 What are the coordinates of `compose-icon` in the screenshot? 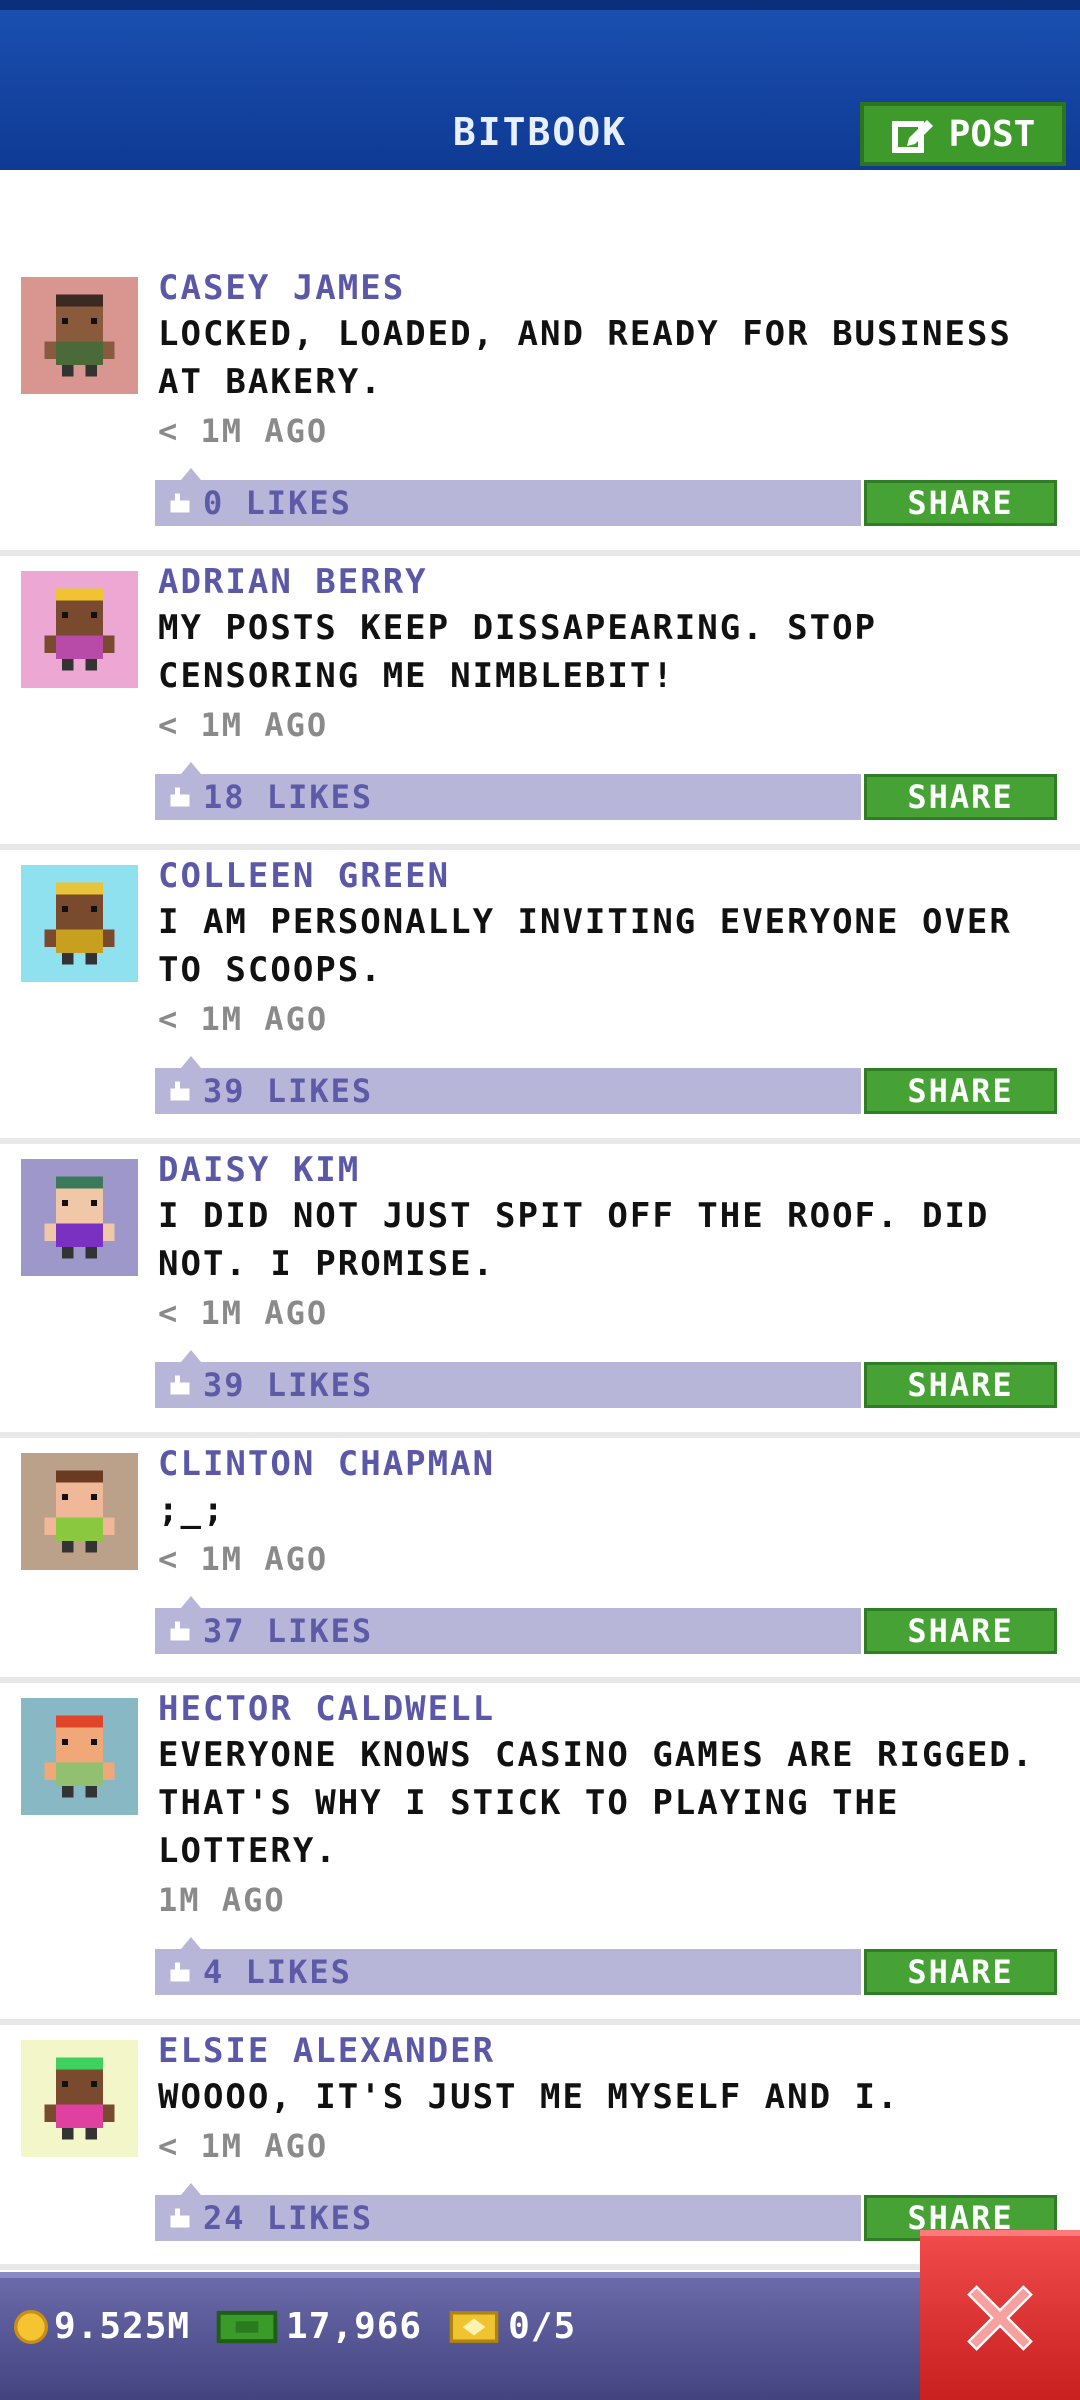 It's located at (912, 136).